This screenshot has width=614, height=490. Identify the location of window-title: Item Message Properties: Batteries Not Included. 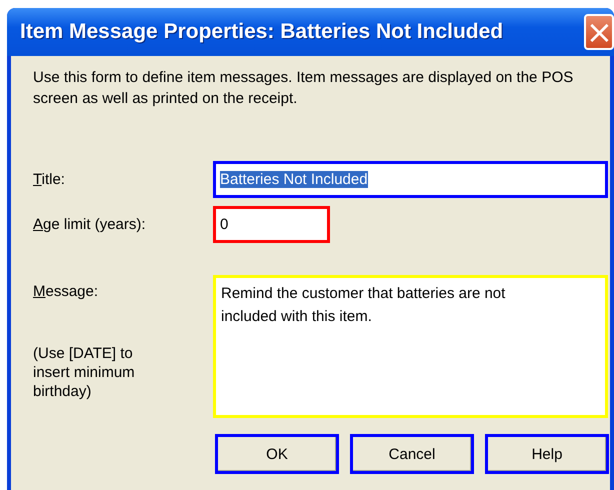
(262, 32).